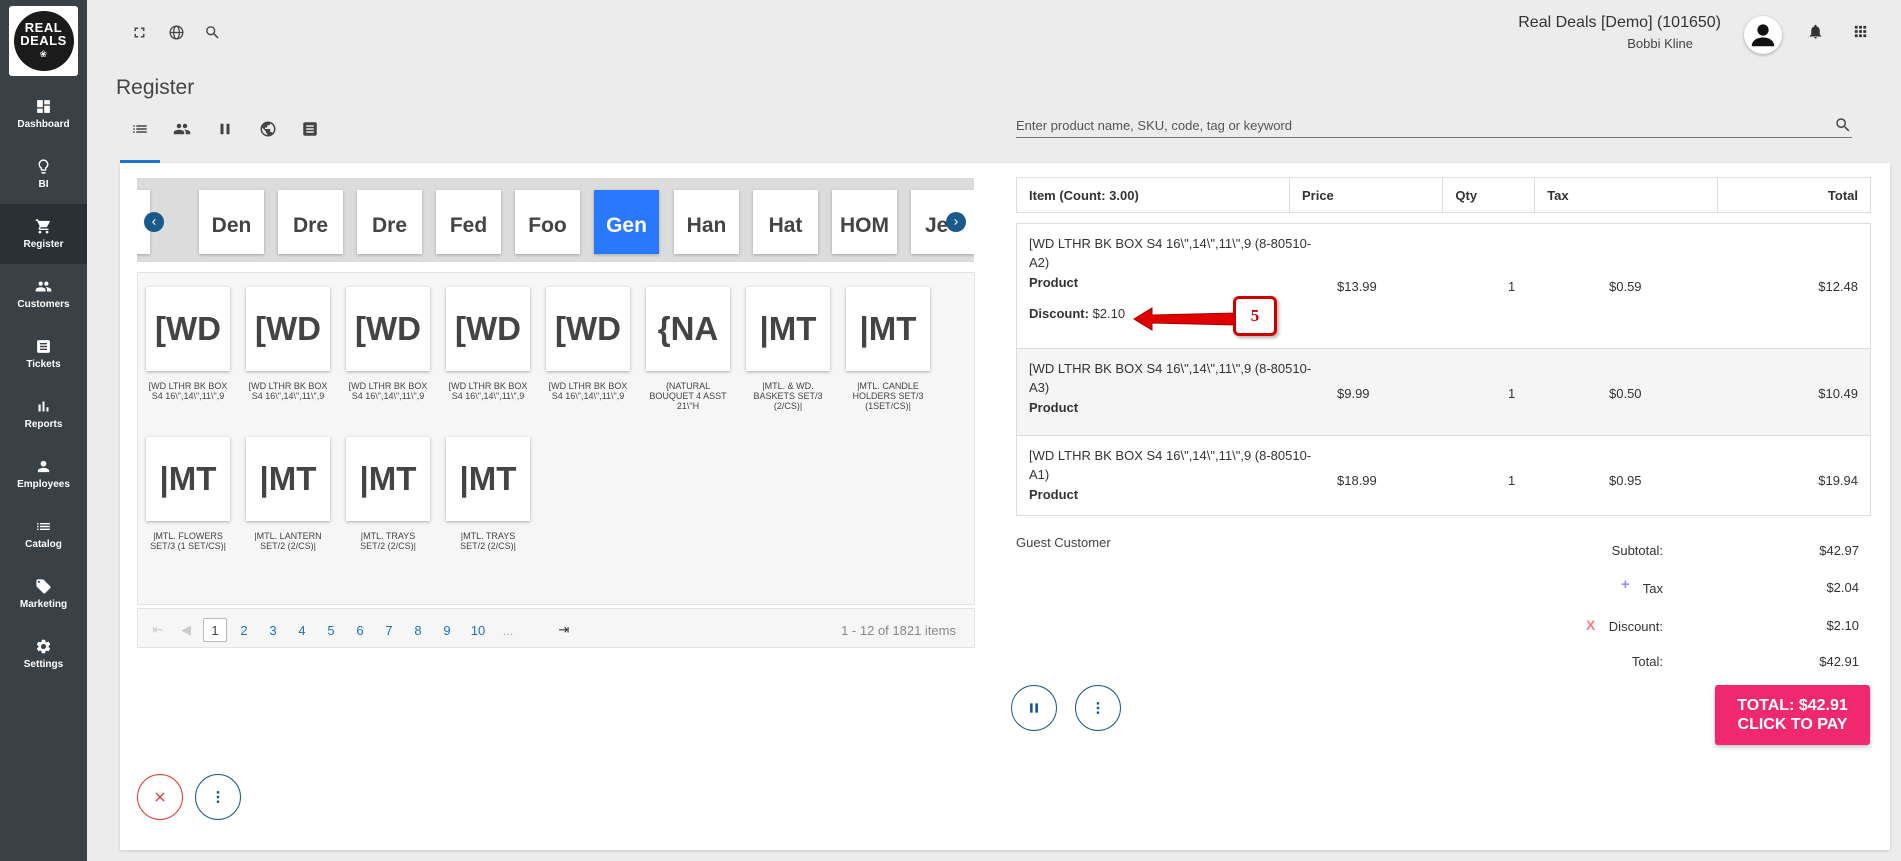 The image size is (1901, 861). What do you see at coordinates (43, 106) in the screenshot?
I see `dashboard-icon` at bounding box center [43, 106].